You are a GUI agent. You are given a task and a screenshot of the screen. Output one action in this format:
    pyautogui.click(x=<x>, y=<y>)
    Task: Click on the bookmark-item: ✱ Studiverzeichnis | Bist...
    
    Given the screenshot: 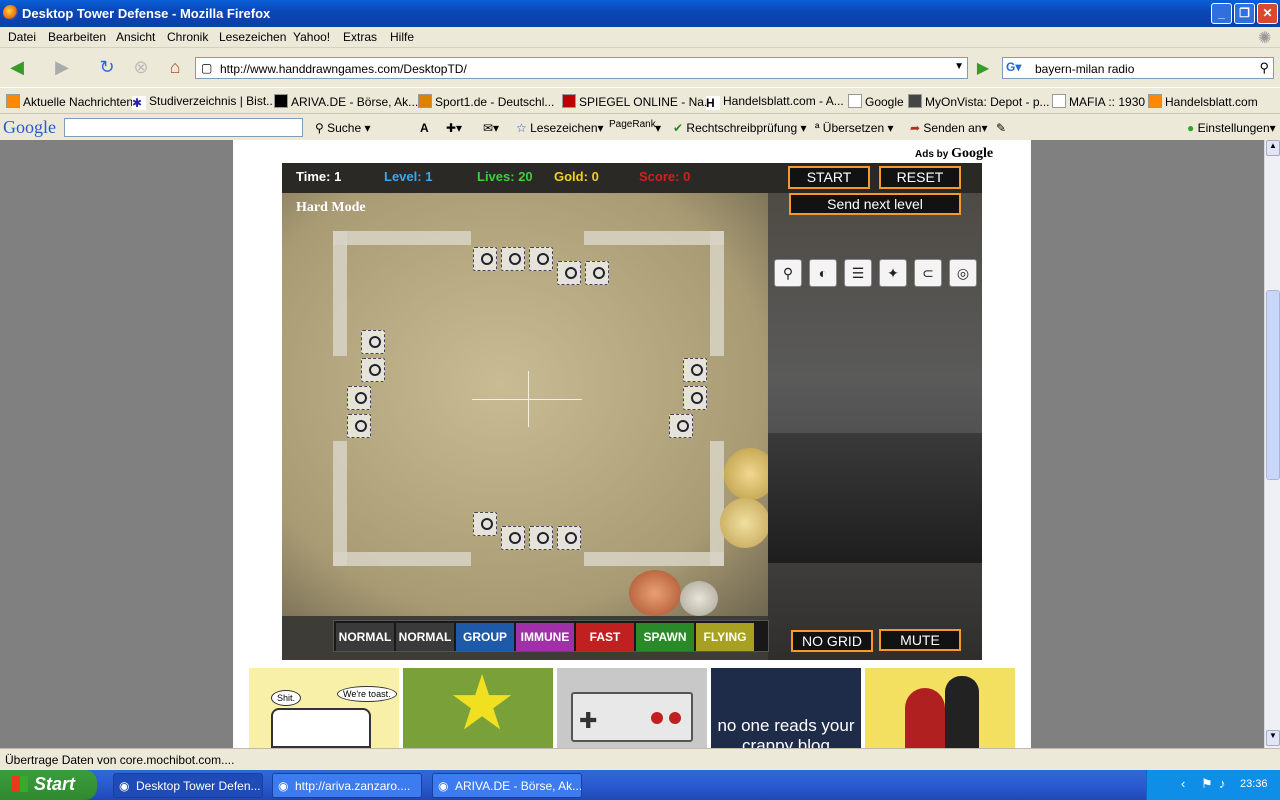 What is the action you would take?
    pyautogui.click(x=204, y=102)
    